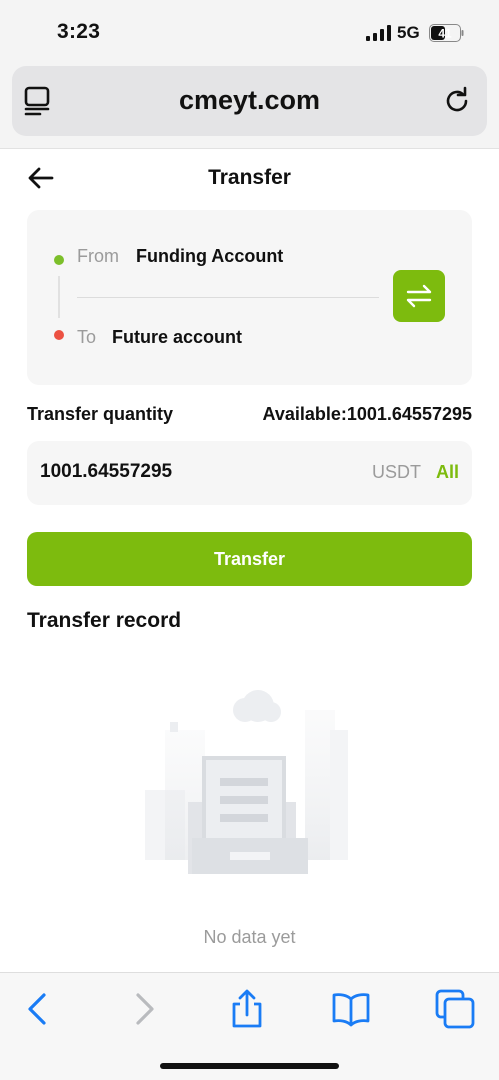 This screenshot has height=1080, width=499. What do you see at coordinates (38, 1009) in the screenshot?
I see `back-icon` at bounding box center [38, 1009].